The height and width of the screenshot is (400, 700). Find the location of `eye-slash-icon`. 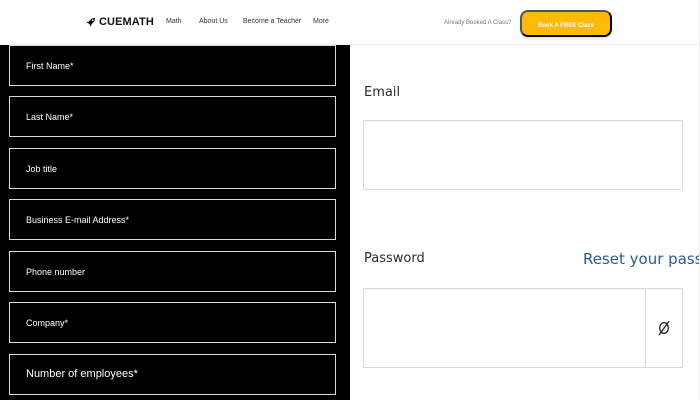

eye-slash-icon is located at coordinates (664, 328).